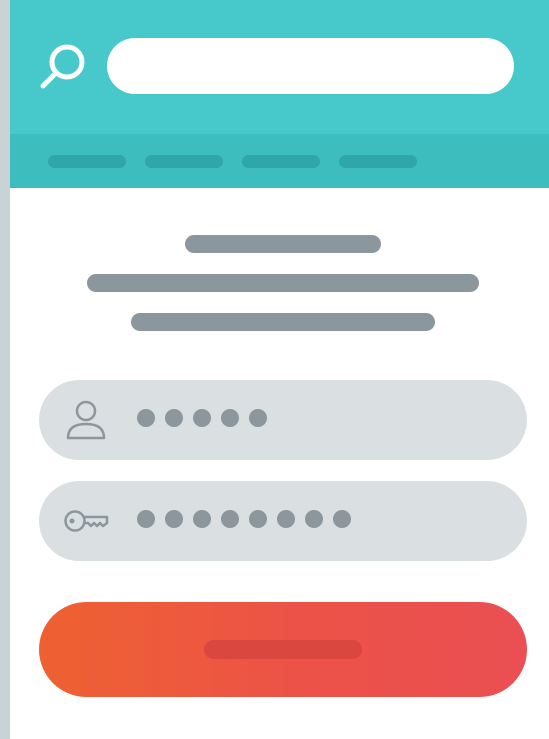 This screenshot has height=739, width=549. I want to click on username-masked-value, so click(202, 420).